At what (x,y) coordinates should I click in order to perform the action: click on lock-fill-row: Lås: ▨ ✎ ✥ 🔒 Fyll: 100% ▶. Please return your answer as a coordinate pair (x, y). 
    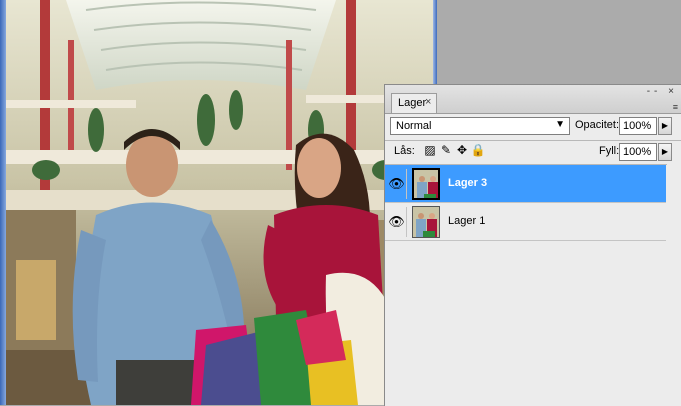
    Looking at the image, I should click on (534, 153).